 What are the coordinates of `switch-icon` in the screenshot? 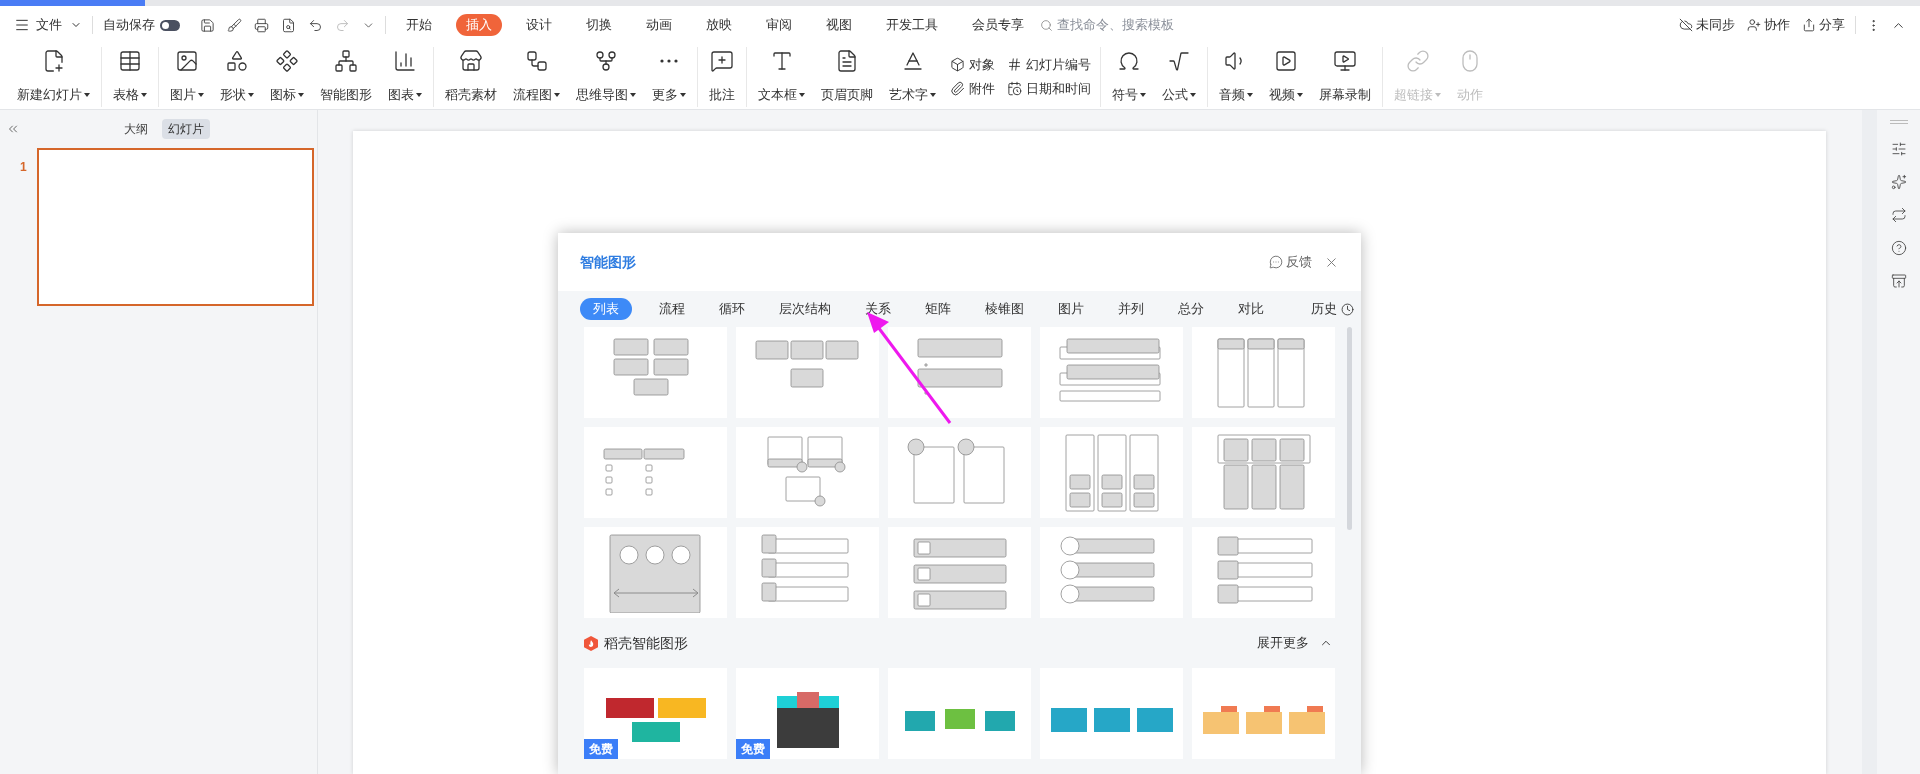 It's located at (1898, 215).